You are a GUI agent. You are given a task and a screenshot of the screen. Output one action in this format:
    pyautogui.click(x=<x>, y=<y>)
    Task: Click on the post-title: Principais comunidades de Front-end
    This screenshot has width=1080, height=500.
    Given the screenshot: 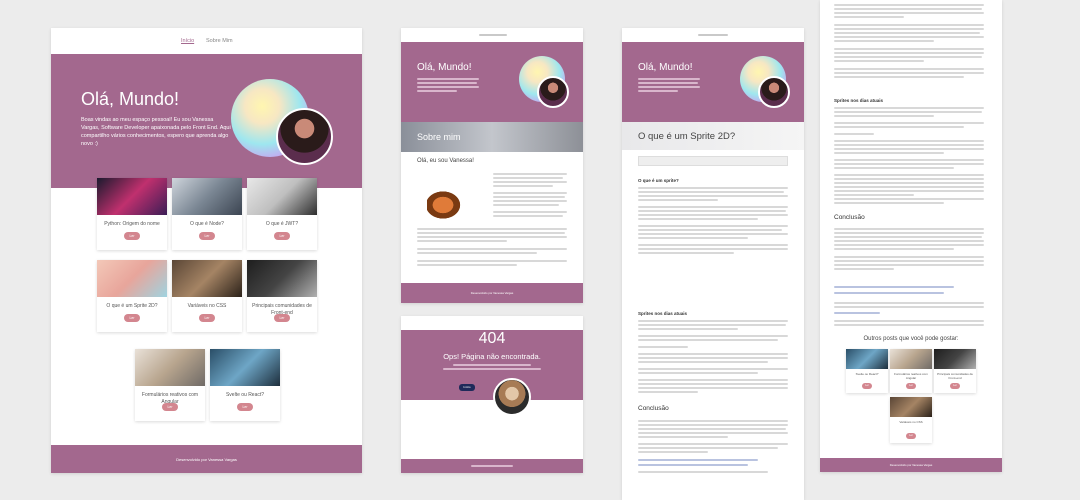 What is the action you would take?
    pyautogui.click(x=955, y=376)
    